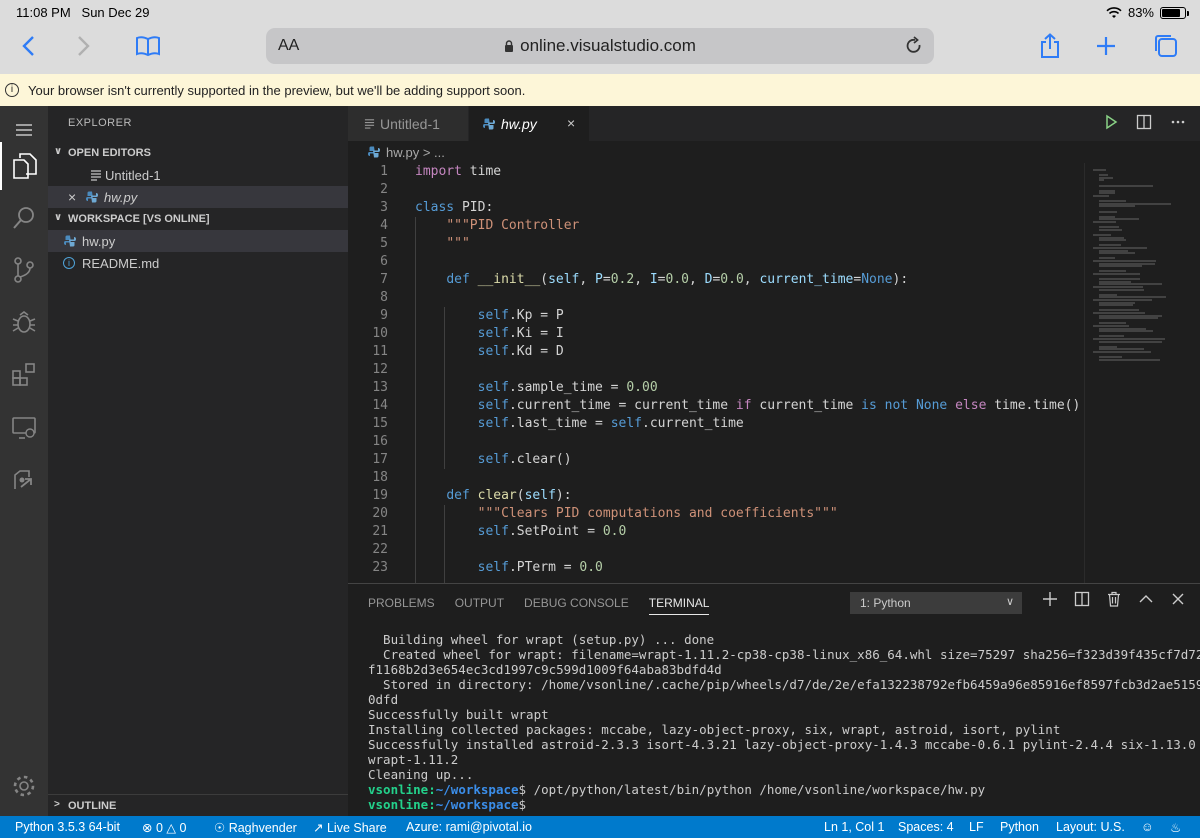 The height and width of the screenshot is (838, 1200). Describe the element at coordinates (1142, 373) in the screenshot. I see `minimap` at that location.